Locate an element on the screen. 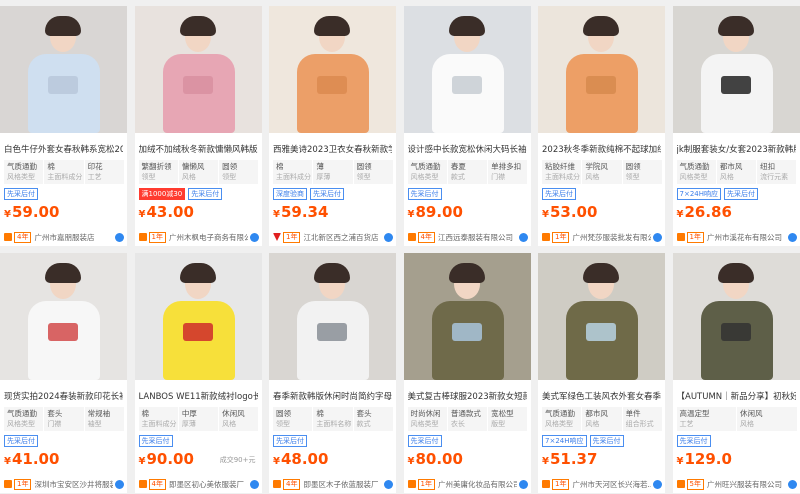 This screenshot has width=800, height=494. shop-info: 1年 广州美庸化妆品有限公司 is located at coordinates (467, 484).